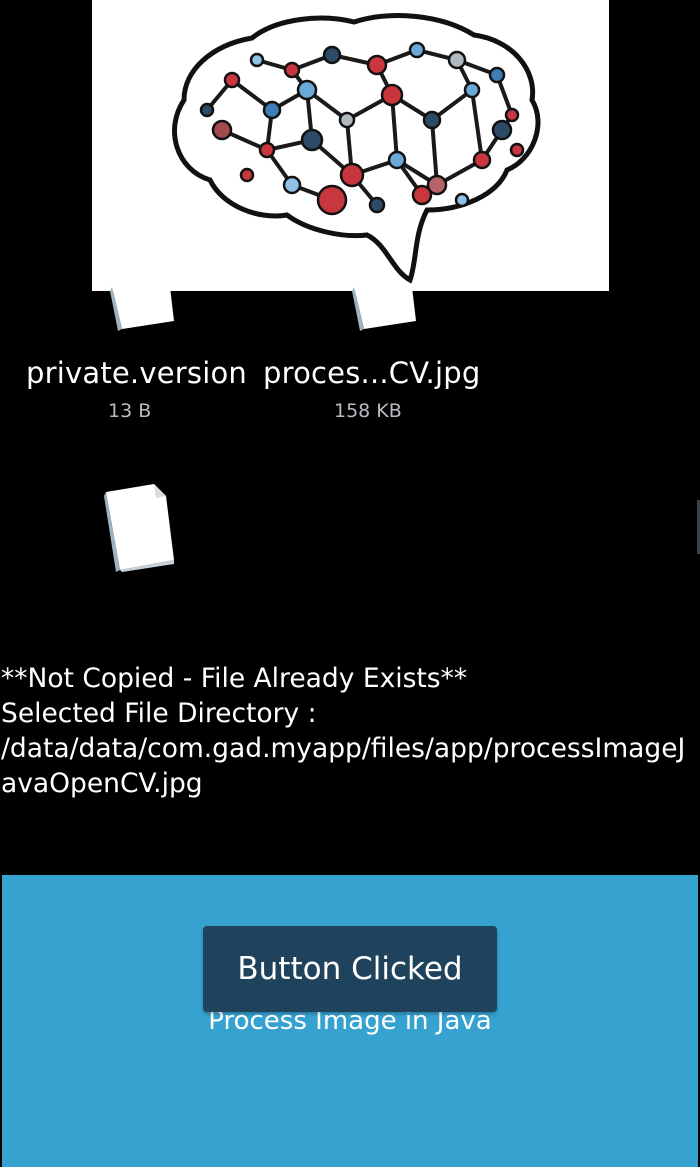  What do you see at coordinates (368, 411) in the screenshot?
I see `file-size: 158 KB` at bounding box center [368, 411].